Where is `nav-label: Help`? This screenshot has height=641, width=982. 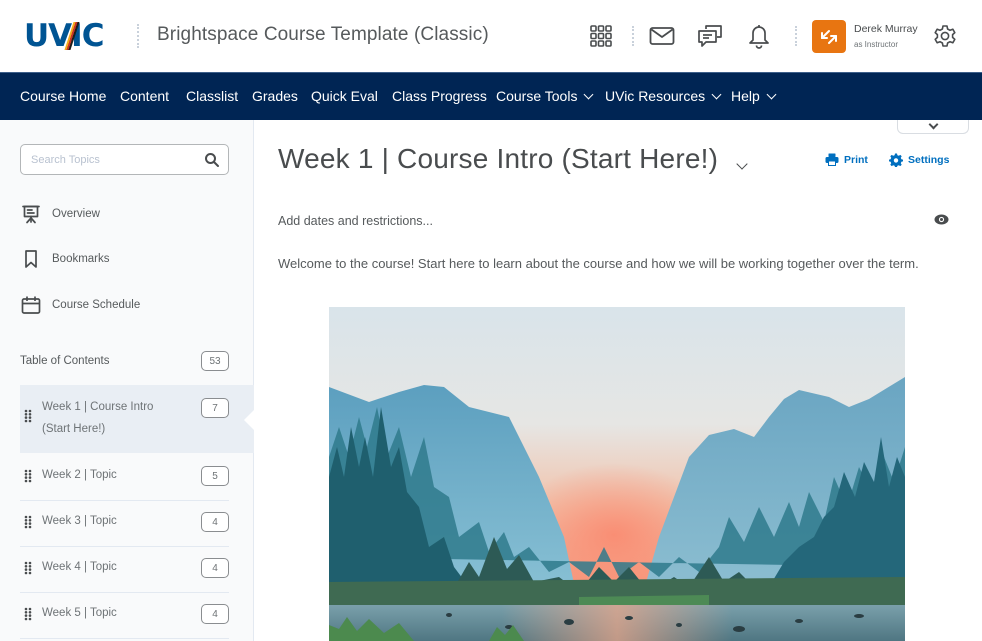
nav-label: Help is located at coordinates (745, 96).